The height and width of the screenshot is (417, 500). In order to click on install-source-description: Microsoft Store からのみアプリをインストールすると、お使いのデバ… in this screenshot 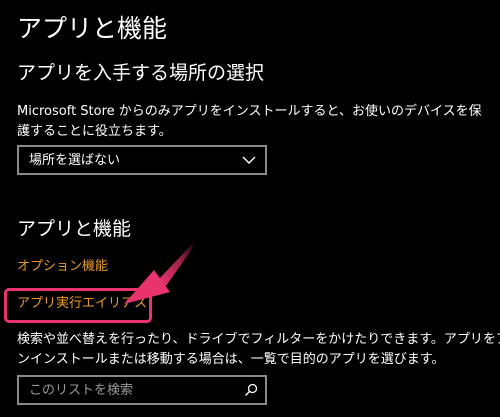, I will do `click(249, 122)`.